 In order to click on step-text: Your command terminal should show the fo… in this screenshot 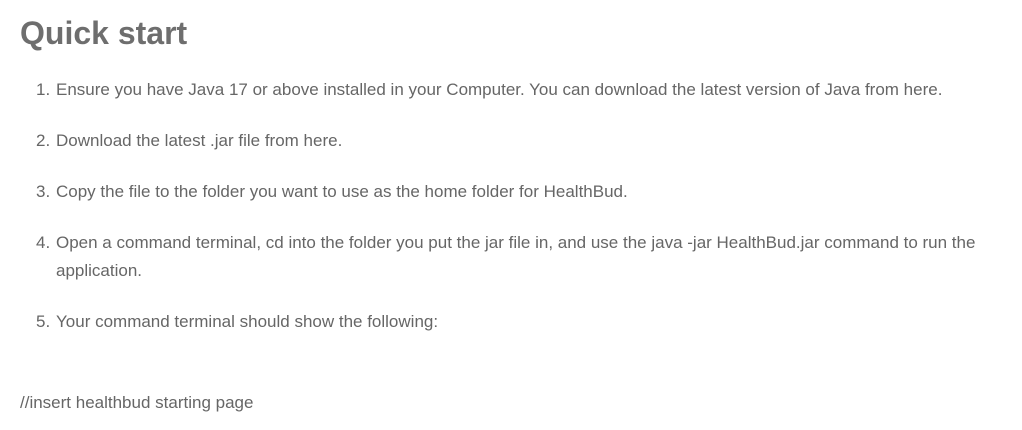, I will do `click(247, 321)`.